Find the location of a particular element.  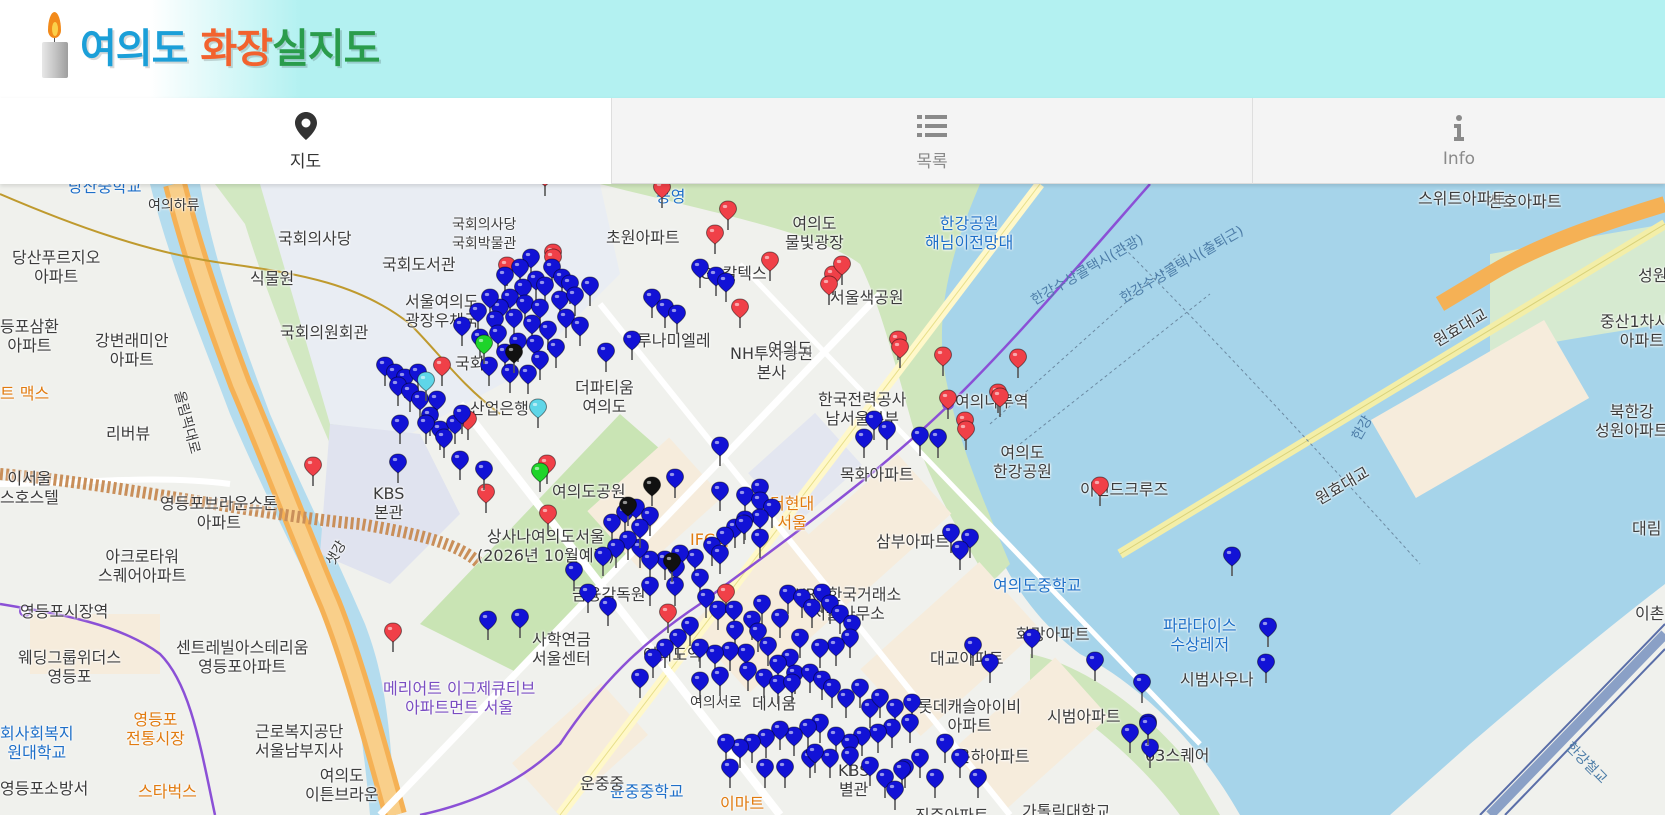

tab-info: Info is located at coordinates (1459, 141).